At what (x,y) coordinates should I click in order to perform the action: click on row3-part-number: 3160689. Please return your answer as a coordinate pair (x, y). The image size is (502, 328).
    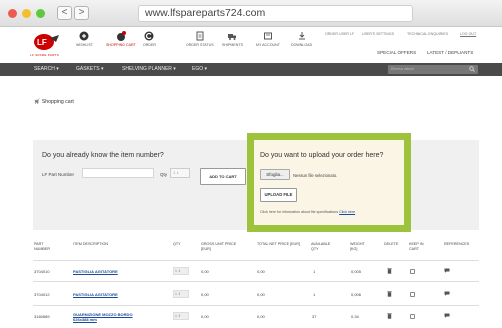
    Looking at the image, I should click on (42, 316).